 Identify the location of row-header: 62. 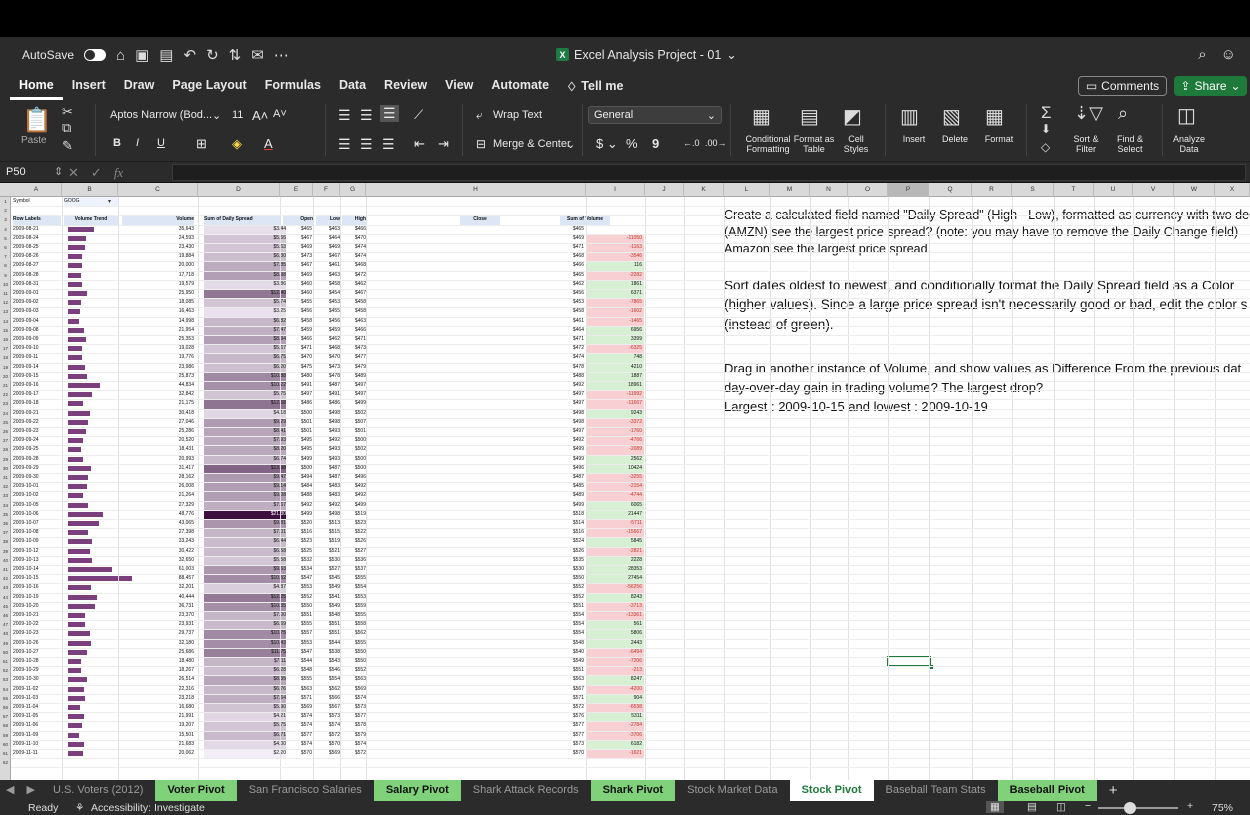
(5, 762).